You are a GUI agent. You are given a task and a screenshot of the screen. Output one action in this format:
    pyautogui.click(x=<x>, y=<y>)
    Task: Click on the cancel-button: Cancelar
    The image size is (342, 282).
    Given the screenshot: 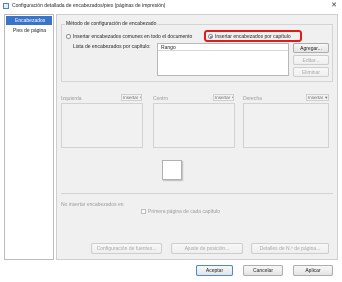 What is the action you would take?
    pyautogui.click(x=263, y=270)
    